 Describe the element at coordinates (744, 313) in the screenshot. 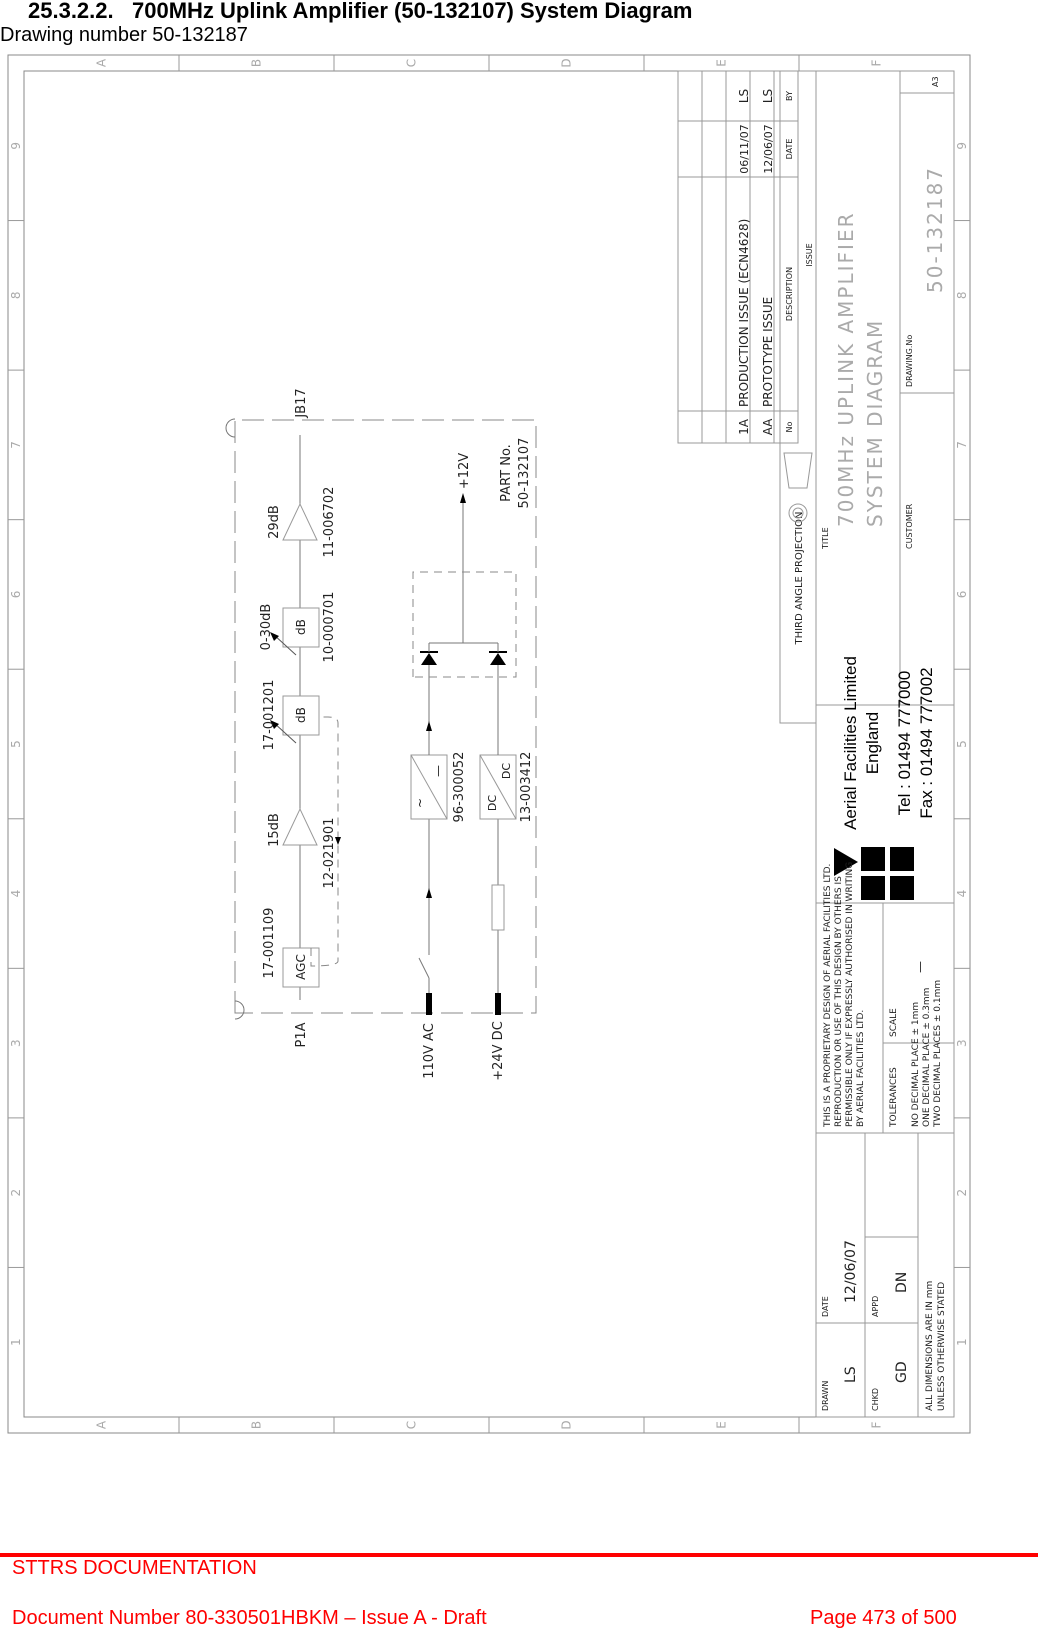

I see `revision-row-1-description: PRODUCTION ISSUE (ECN4628)` at that location.